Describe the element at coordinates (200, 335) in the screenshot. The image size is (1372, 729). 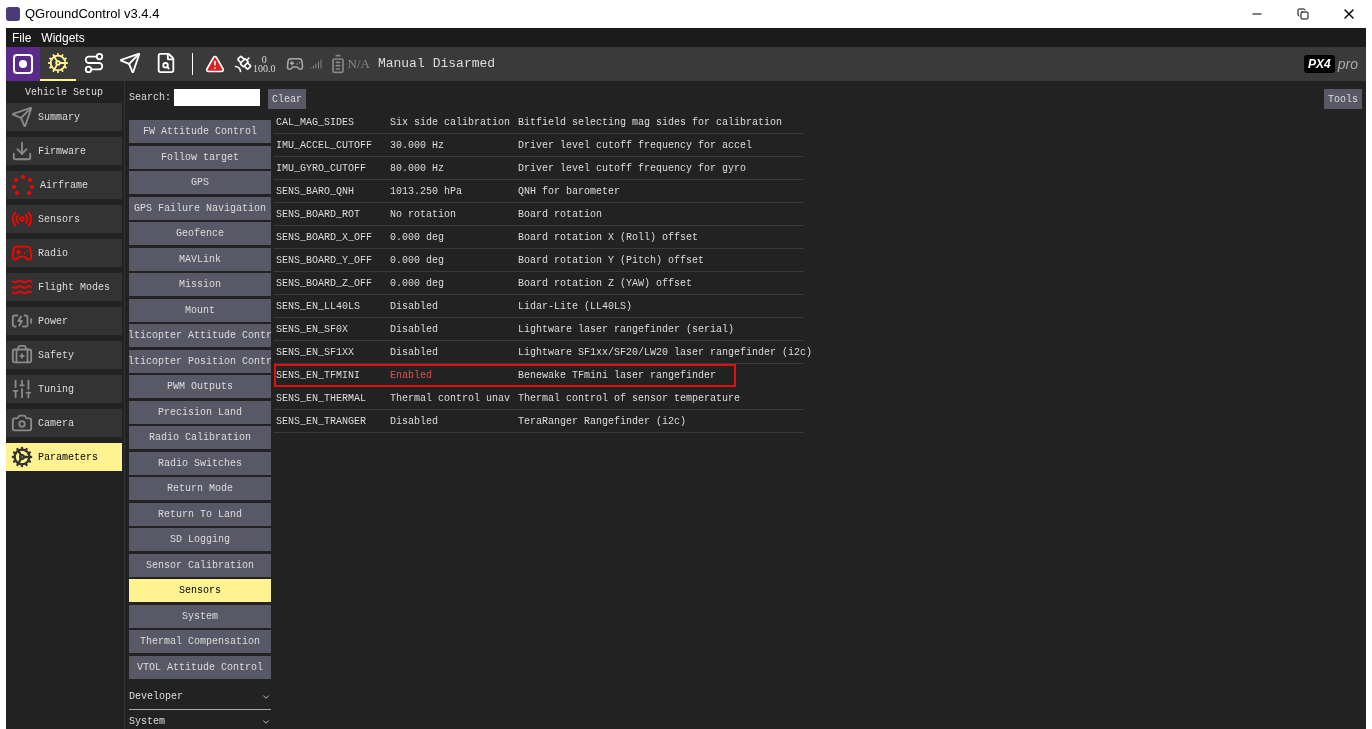
I see `group-button: lticopter Attitude Contr` at that location.